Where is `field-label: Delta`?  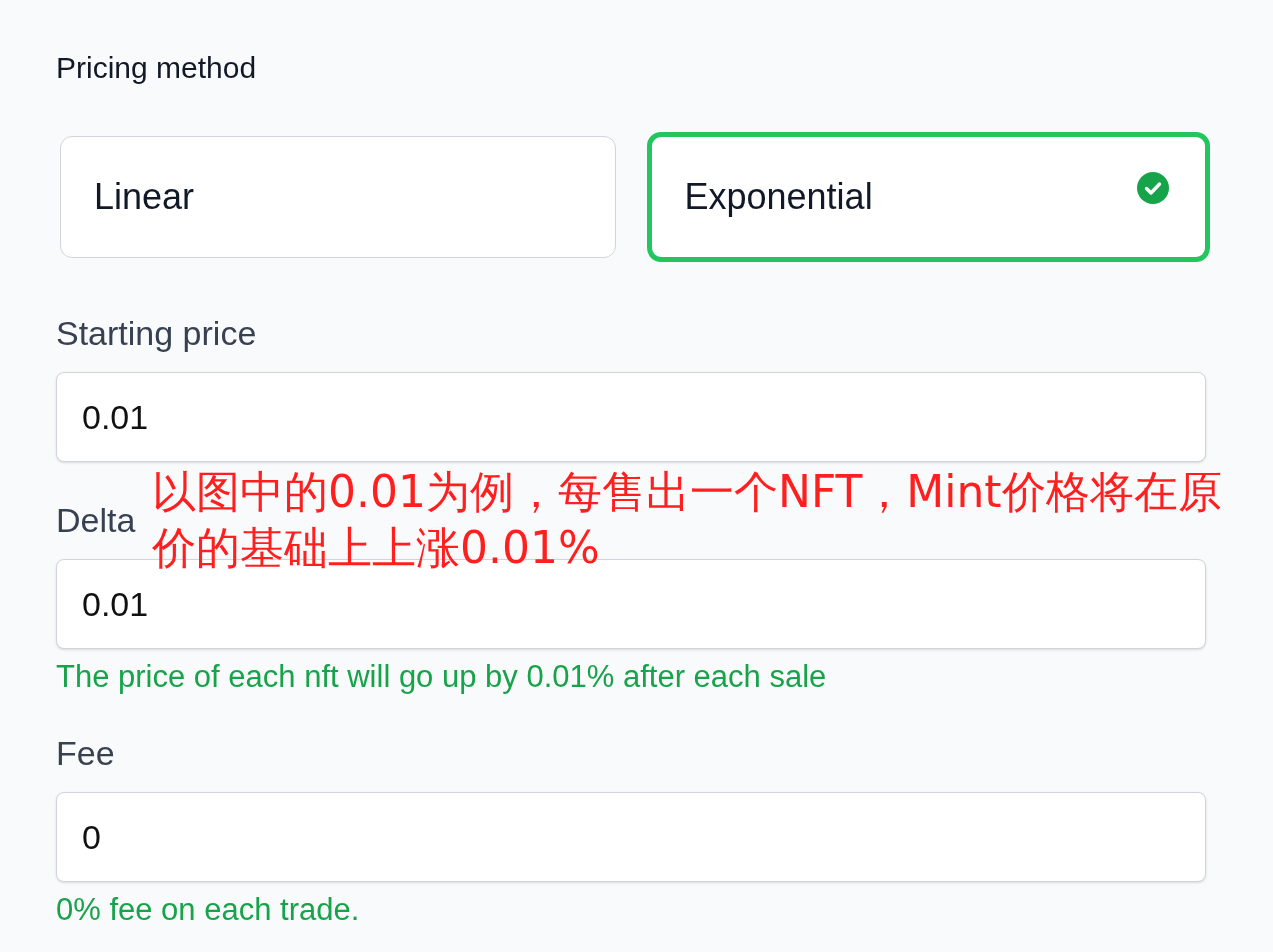 field-label: Delta is located at coordinates (96, 520).